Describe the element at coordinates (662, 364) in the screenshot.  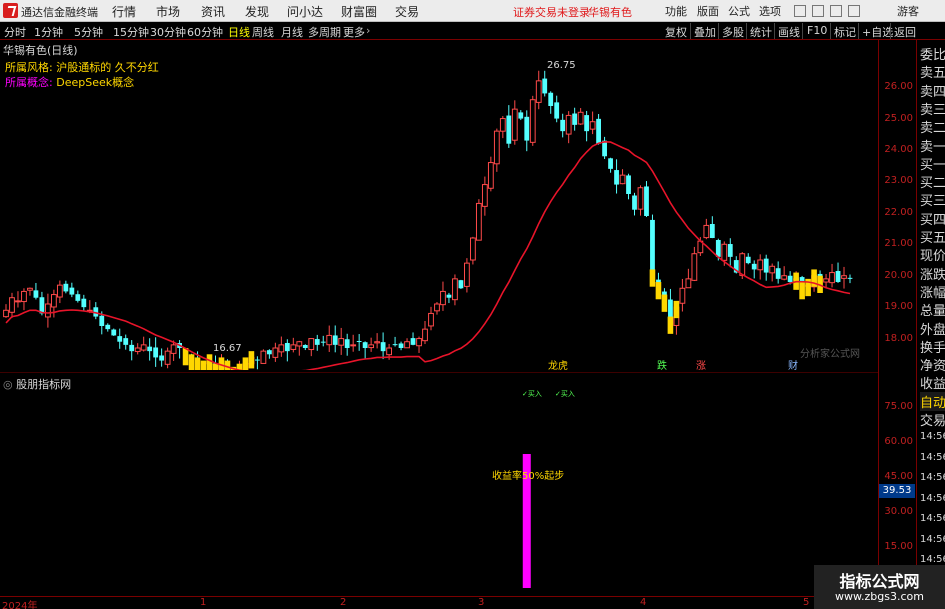
I see `marker-down: 跌` at that location.